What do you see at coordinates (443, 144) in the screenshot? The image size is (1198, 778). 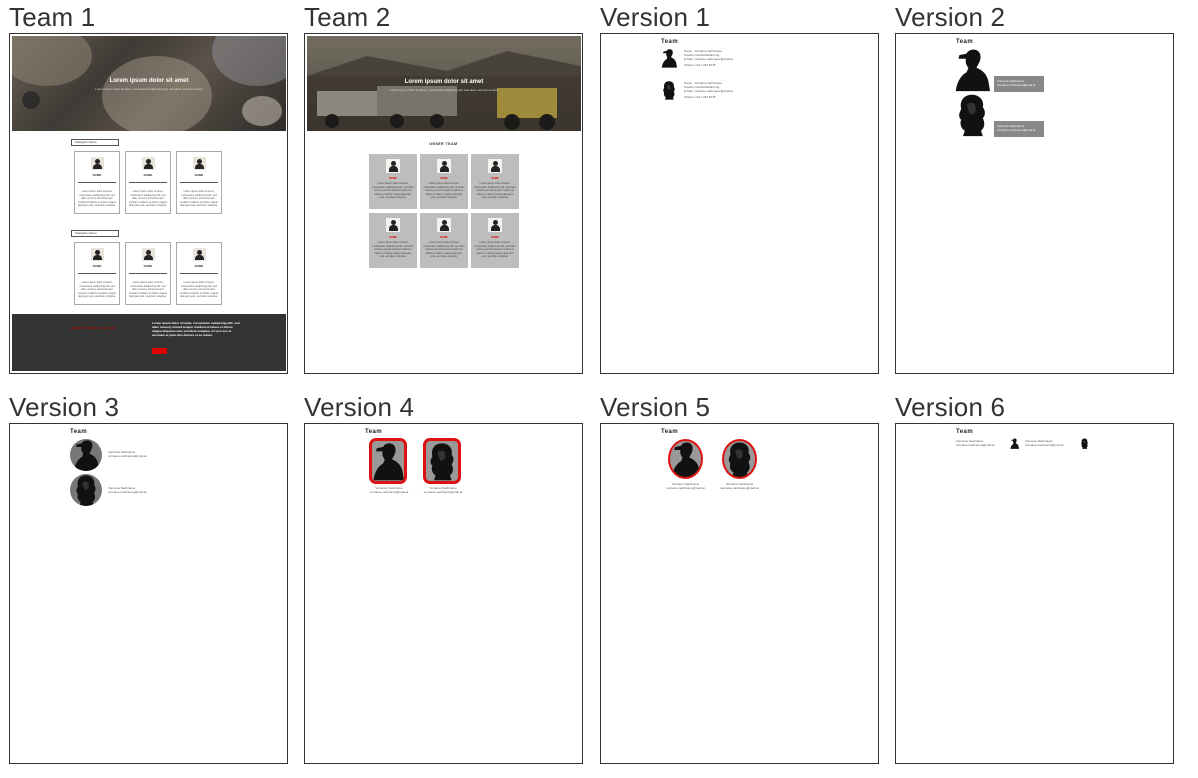 I see `section-heading: UNSER TEAM` at bounding box center [443, 144].